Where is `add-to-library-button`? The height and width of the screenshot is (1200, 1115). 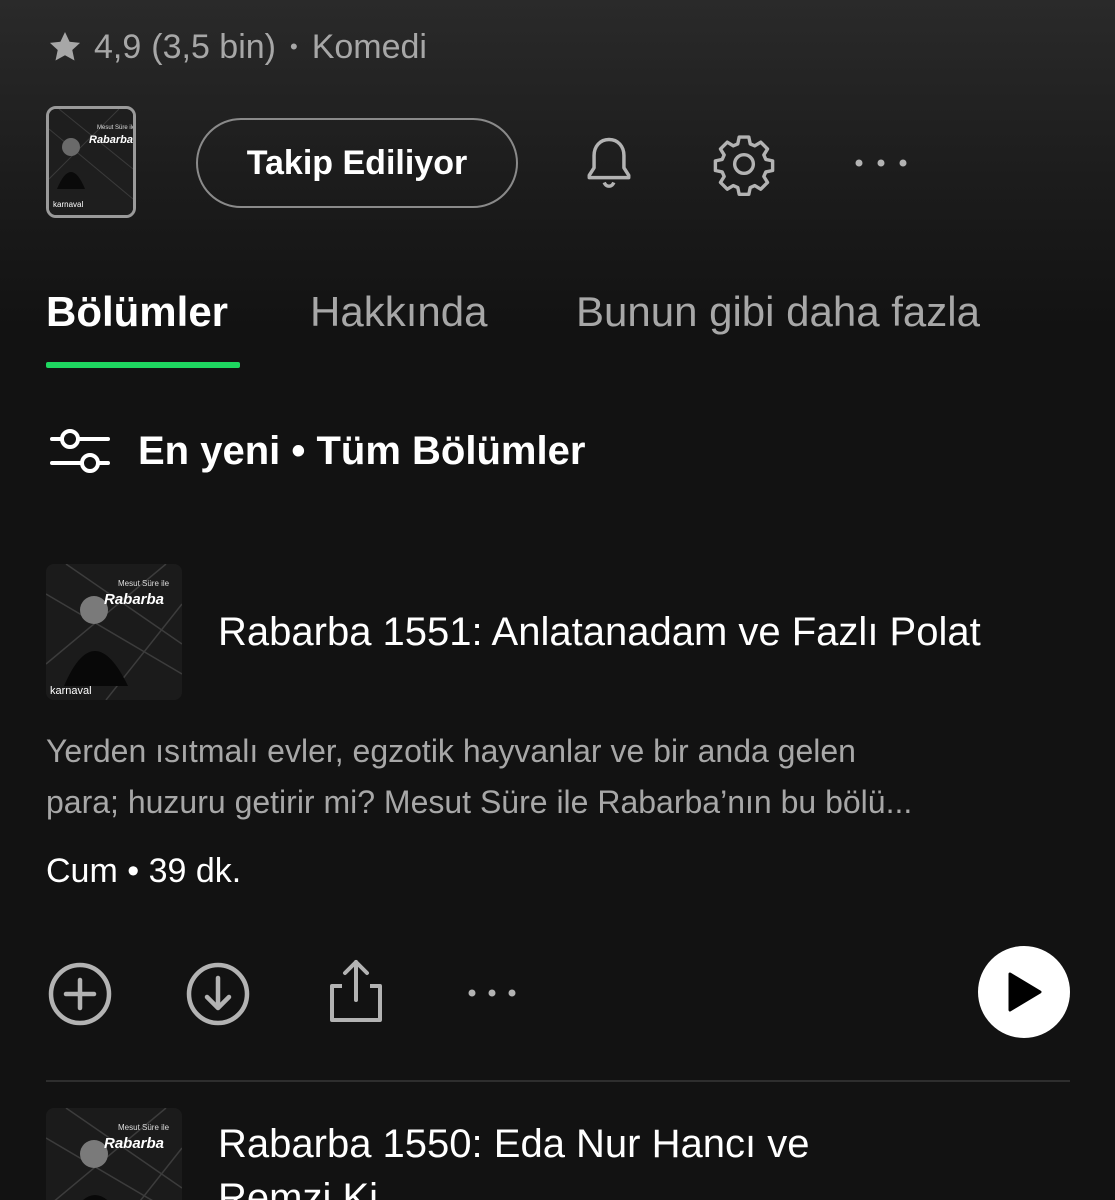 add-to-library-button is located at coordinates (80, 994).